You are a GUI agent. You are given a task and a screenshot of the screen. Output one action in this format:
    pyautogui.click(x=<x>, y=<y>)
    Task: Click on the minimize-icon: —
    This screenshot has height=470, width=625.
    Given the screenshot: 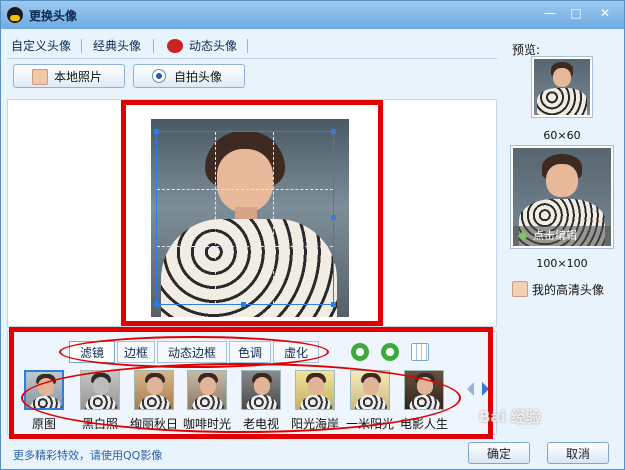 What is the action you would take?
    pyautogui.click(x=550, y=13)
    